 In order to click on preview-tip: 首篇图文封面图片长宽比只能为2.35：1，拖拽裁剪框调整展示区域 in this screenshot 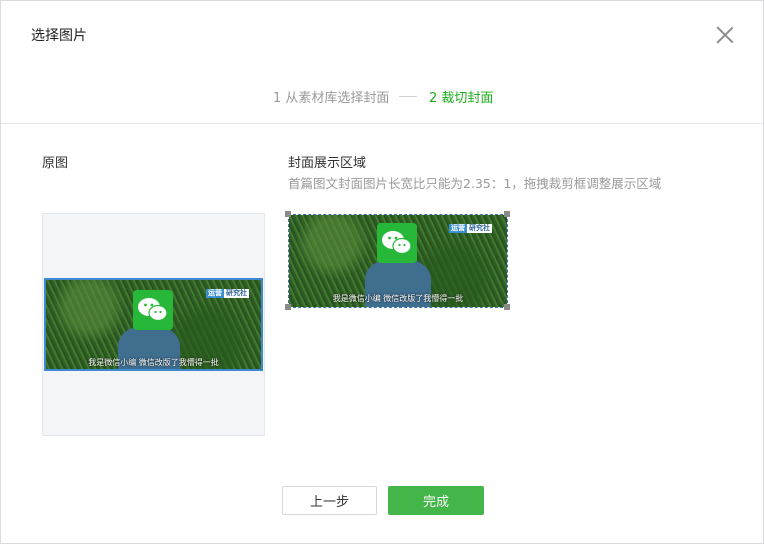, I will do `click(475, 183)`.